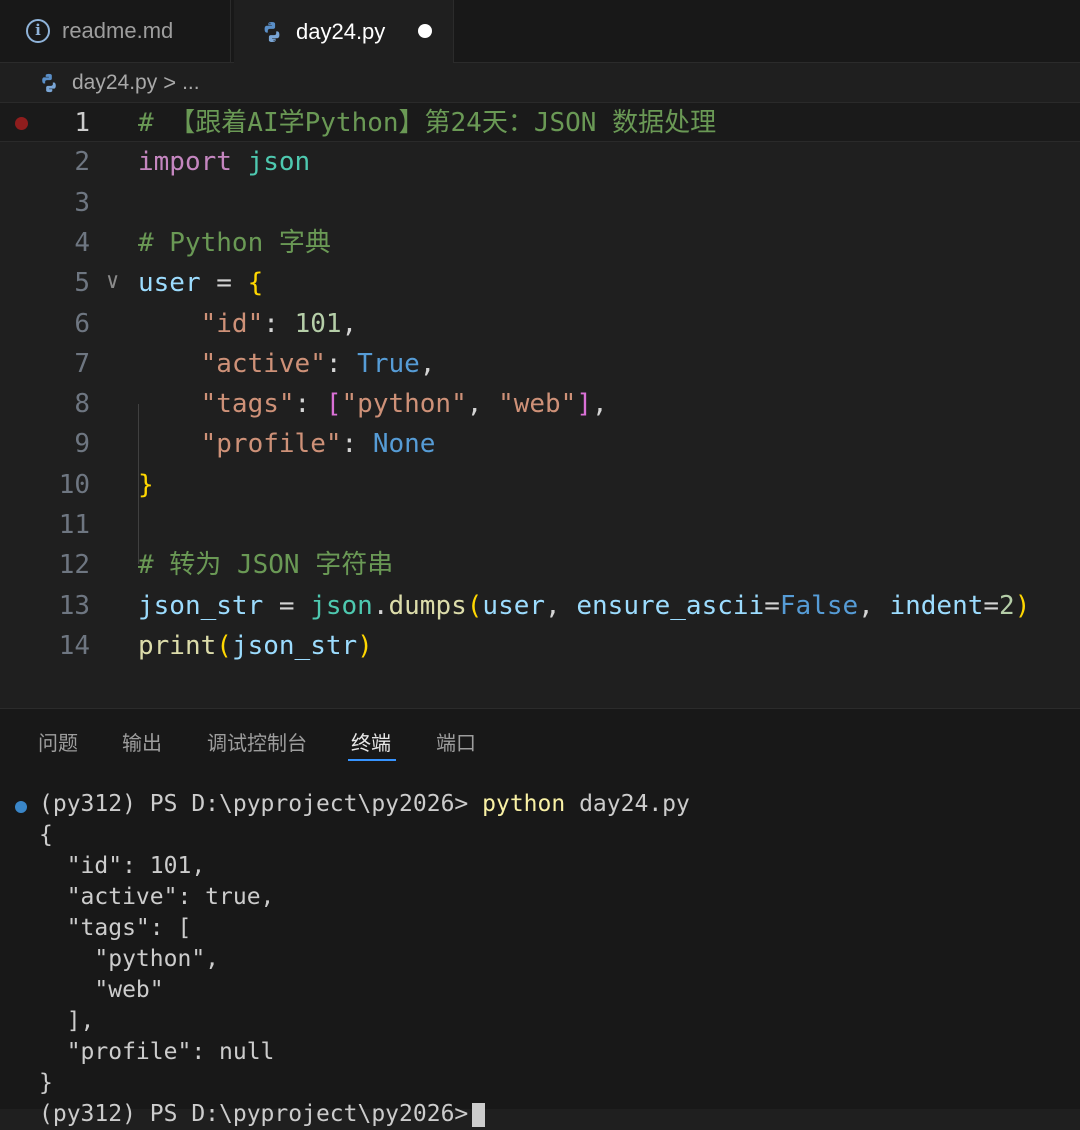 The image size is (1080, 1130). What do you see at coordinates (456, 741) in the screenshot?
I see `tab-ports: 端口` at bounding box center [456, 741].